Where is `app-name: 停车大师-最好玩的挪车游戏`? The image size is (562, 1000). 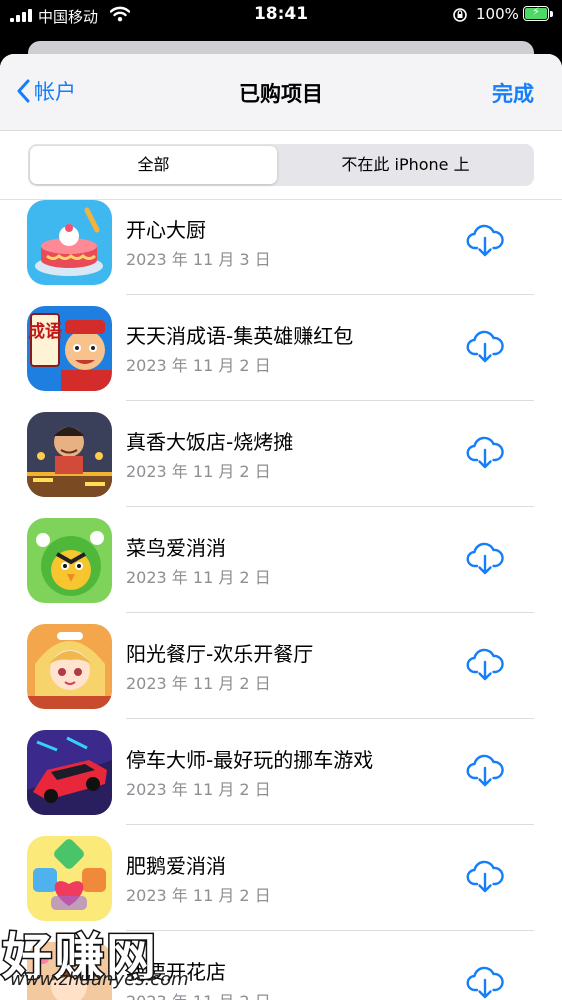 app-name: 停车大师-最好玩的挪车游戏 is located at coordinates (250, 760).